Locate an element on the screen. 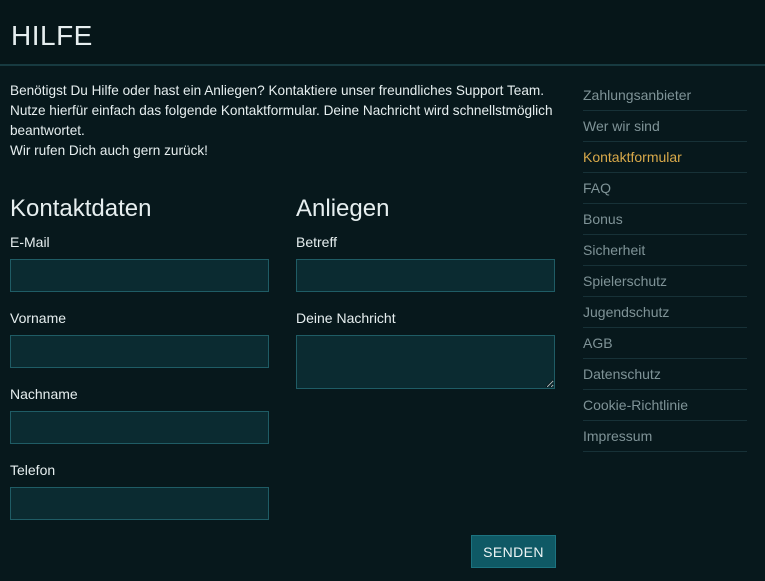 This screenshot has width=765, height=581. send-button: SENDEN is located at coordinates (513, 551).